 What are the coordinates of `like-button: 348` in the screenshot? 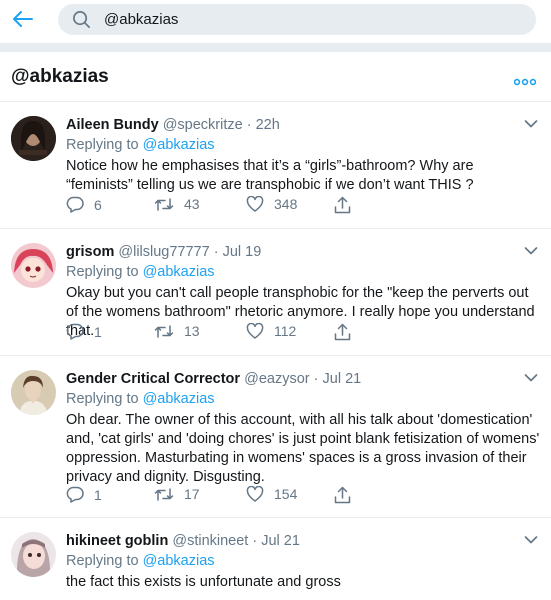 It's located at (271, 204).